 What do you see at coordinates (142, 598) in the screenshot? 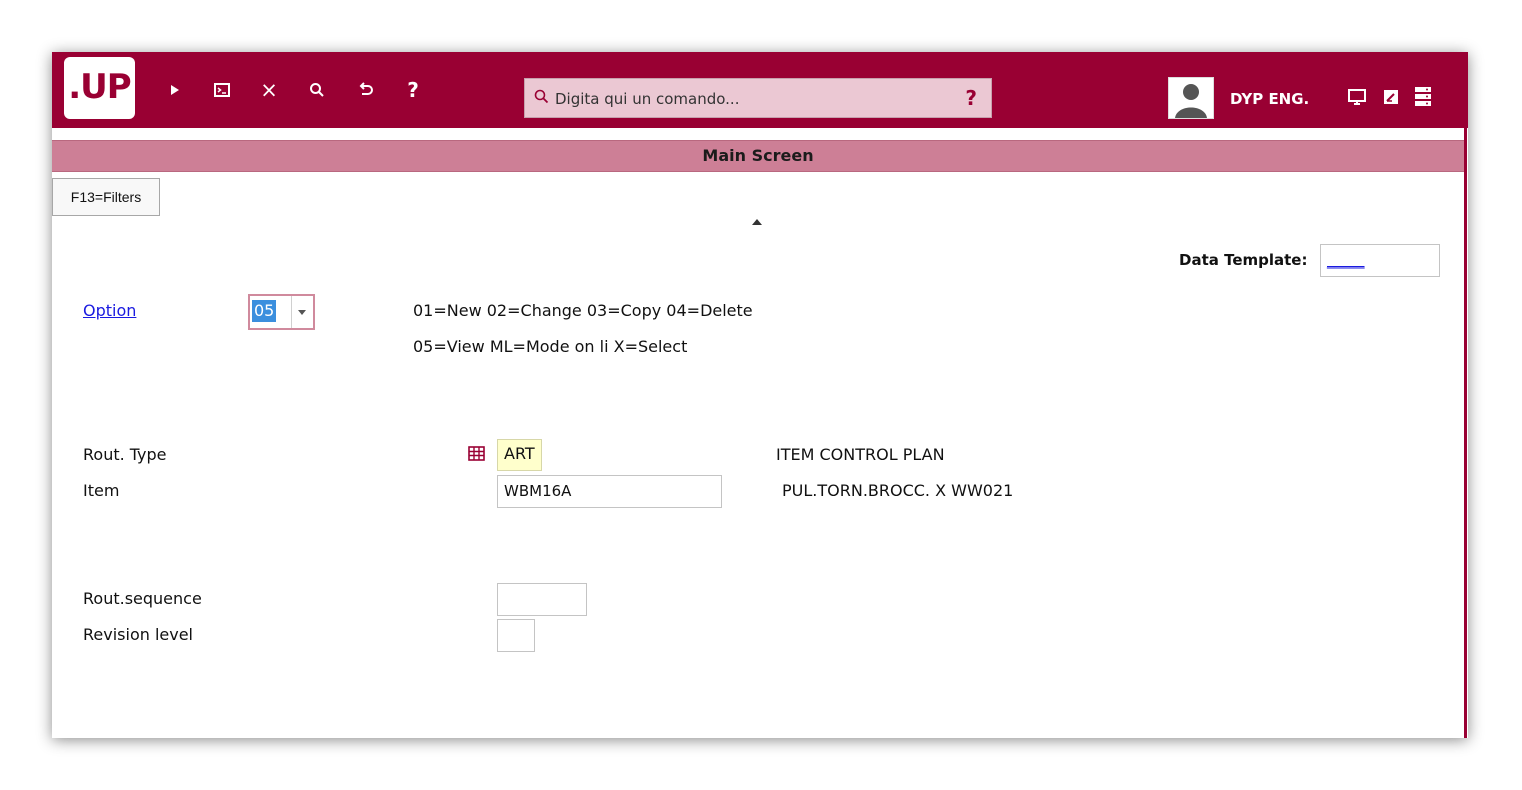
I see `rout-sequence-label: Rout.sequence` at bounding box center [142, 598].